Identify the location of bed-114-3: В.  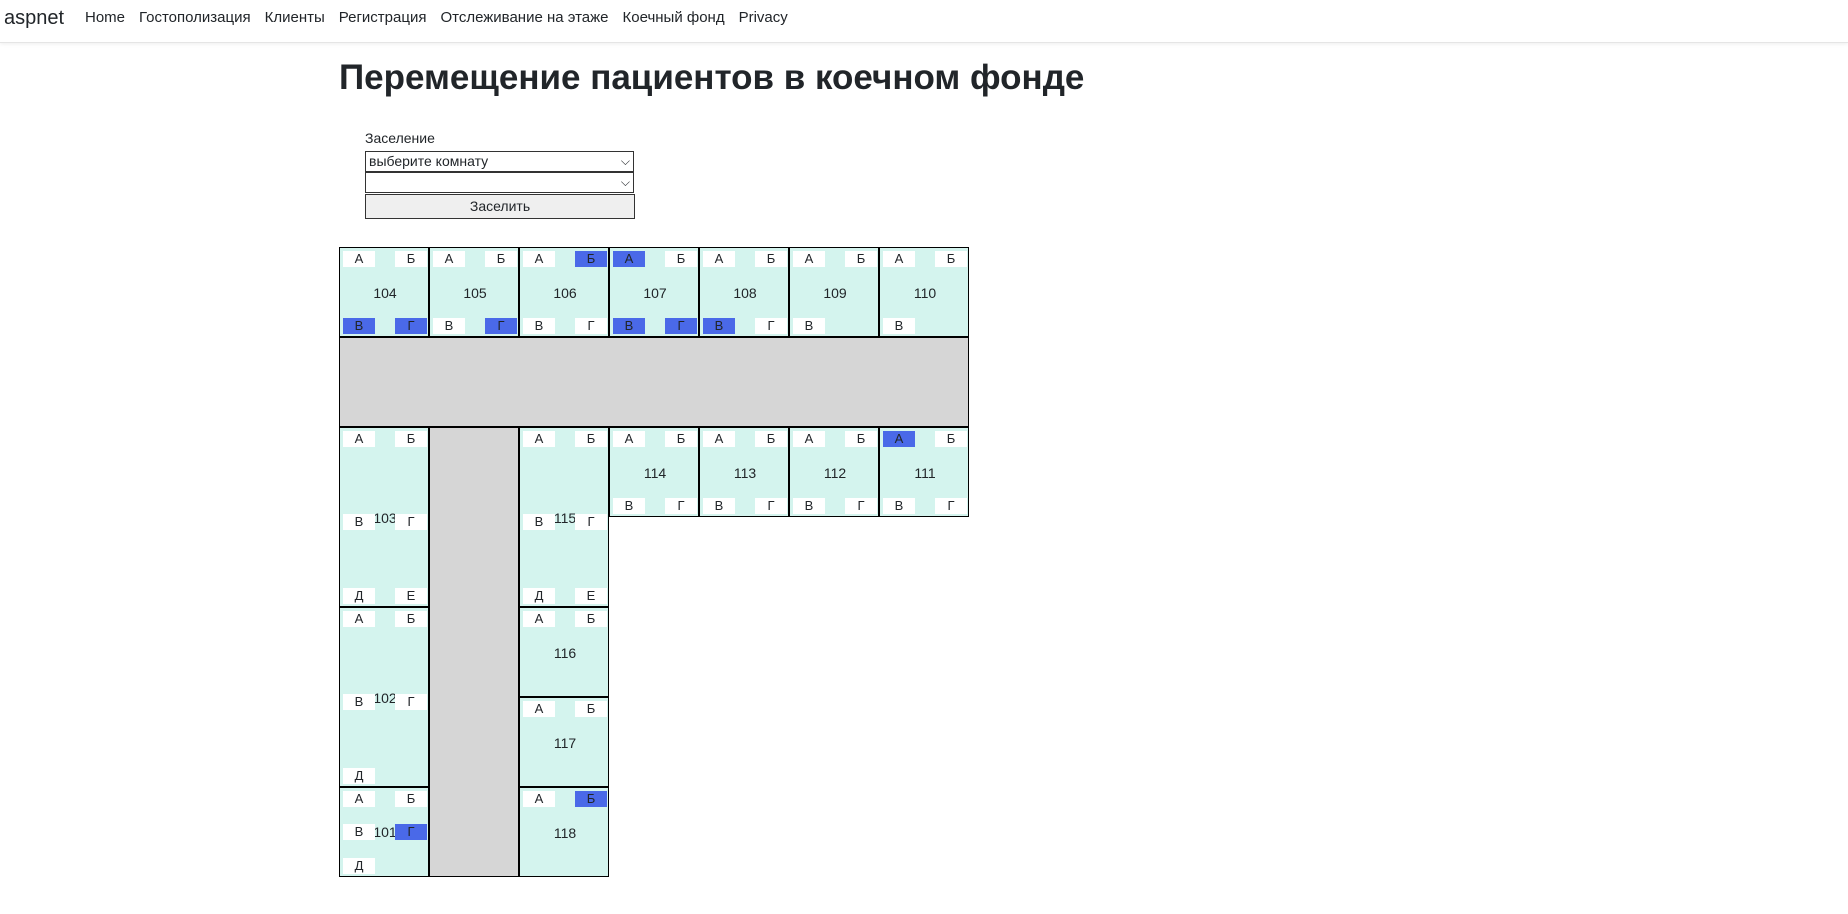
(629, 506).